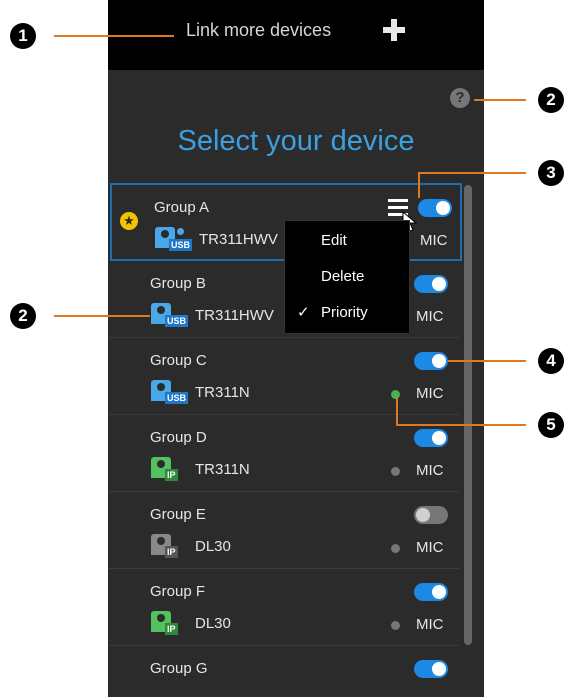 This screenshot has height=697, width=574. What do you see at coordinates (551, 173) in the screenshot?
I see `callout-badge: 3` at bounding box center [551, 173].